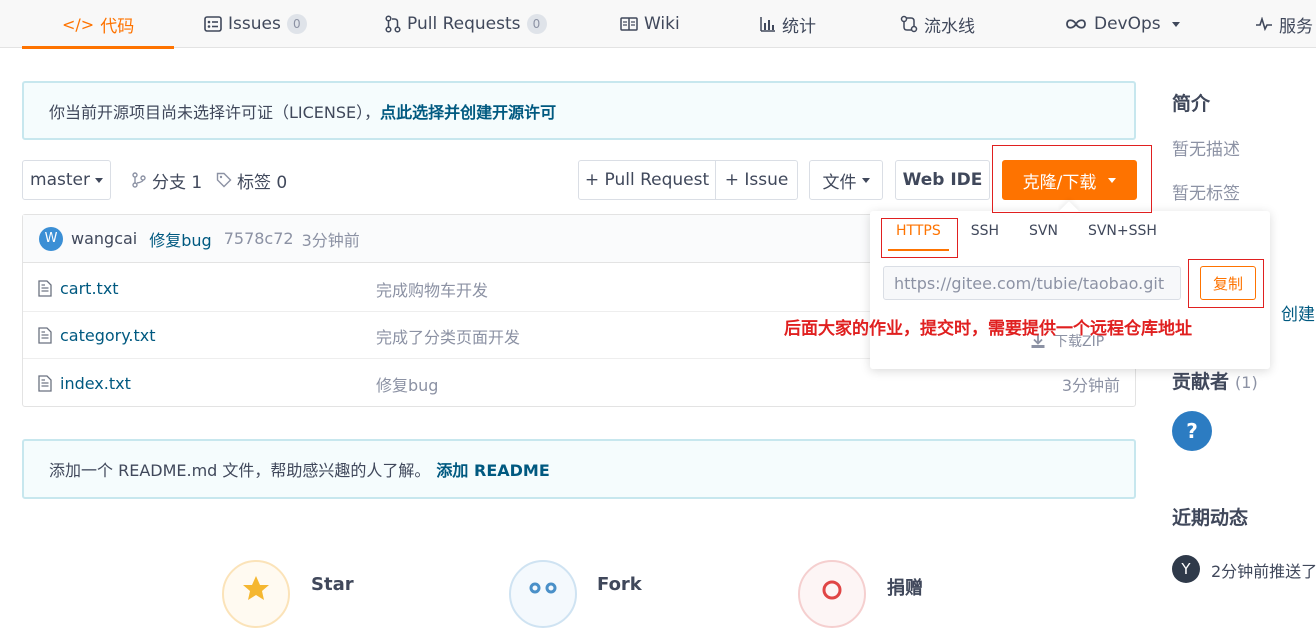 Image resolution: width=1316 pixels, height=628 pixels. What do you see at coordinates (180, 239) in the screenshot?
I see `commit-message: 修复bug` at bounding box center [180, 239].